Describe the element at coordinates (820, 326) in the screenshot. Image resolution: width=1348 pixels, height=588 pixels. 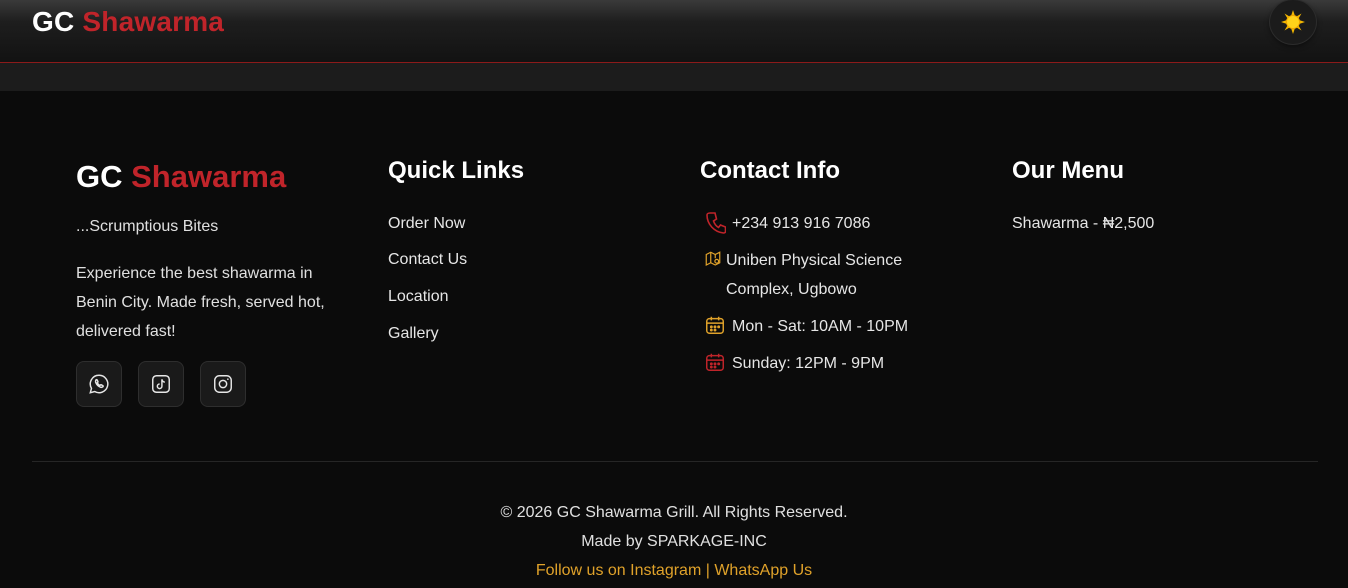
I see `contact-weekday-hours-text: Mon - Sat: 10AM - 10PM` at that location.